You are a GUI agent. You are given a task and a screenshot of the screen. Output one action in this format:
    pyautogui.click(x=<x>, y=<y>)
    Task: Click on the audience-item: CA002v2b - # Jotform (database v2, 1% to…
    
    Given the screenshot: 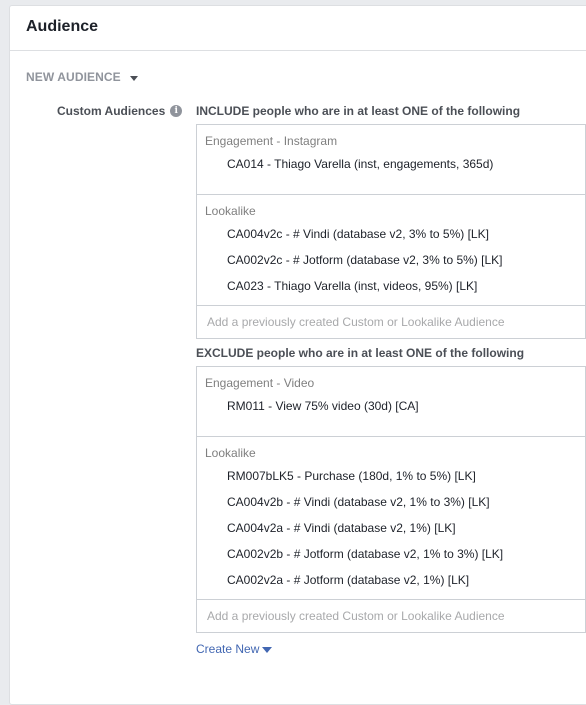 What is the action you would take?
    pyautogui.click(x=395, y=554)
    